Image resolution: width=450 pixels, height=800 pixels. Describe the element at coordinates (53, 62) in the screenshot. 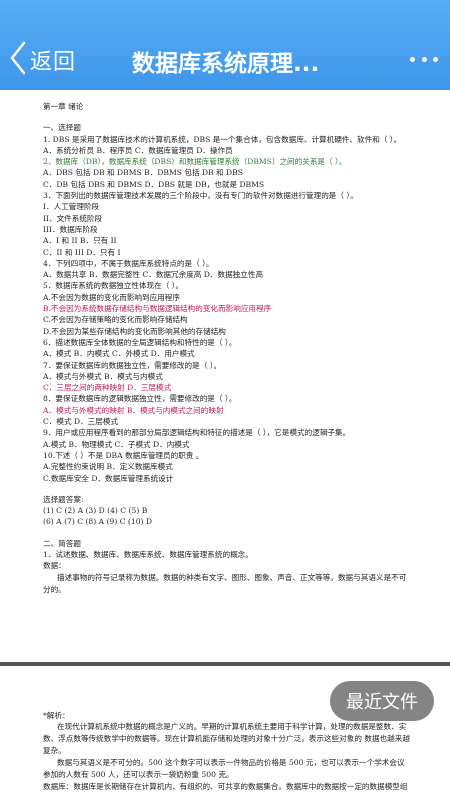

I see `back-label: 返回` at that location.